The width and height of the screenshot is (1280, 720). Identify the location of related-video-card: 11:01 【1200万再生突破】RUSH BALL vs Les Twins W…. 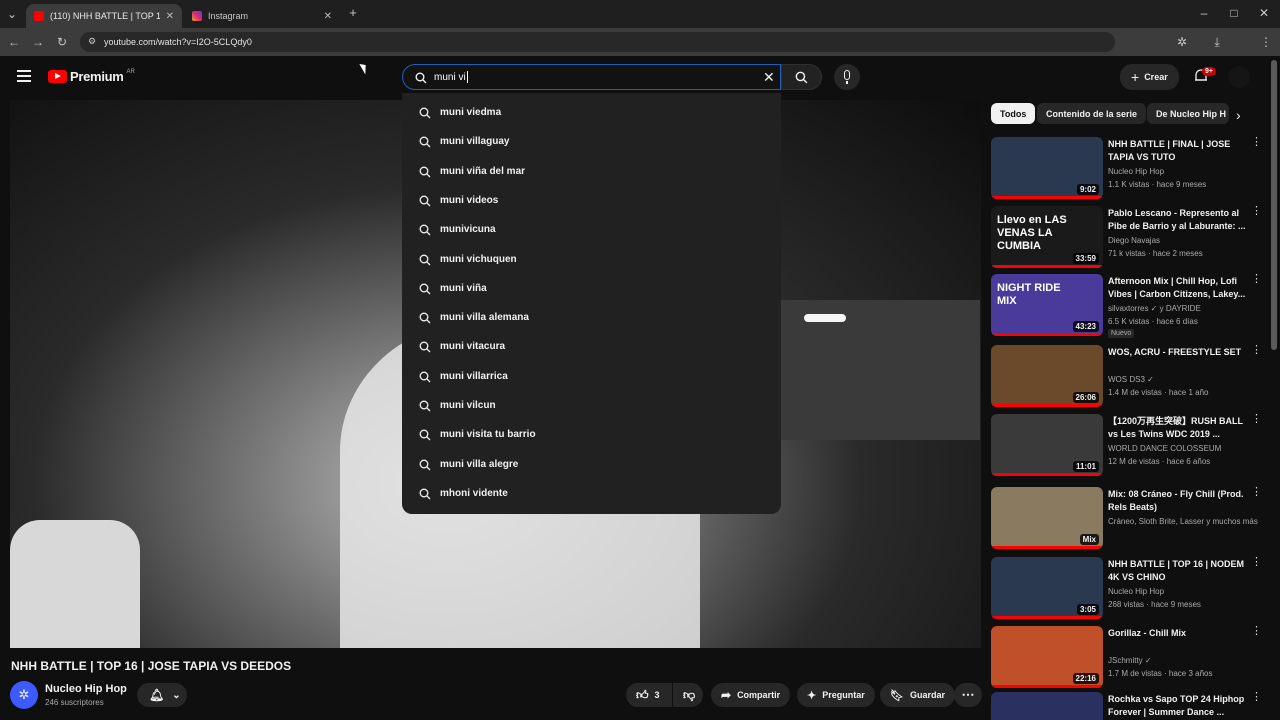
(1131, 445).